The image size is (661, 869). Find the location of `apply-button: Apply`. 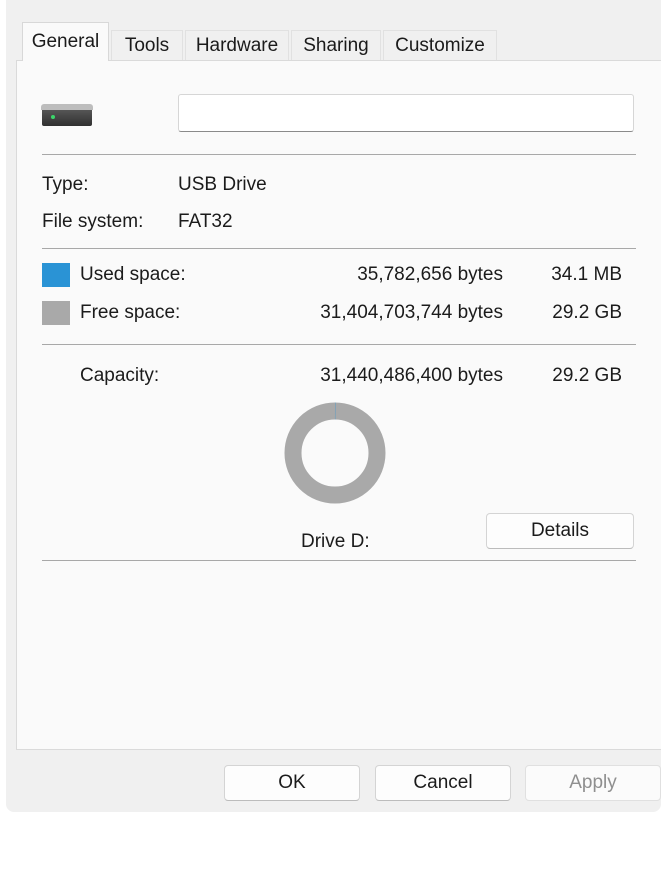

apply-button: Apply is located at coordinates (593, 783).